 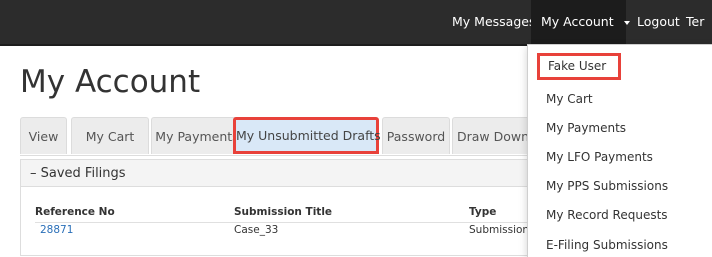 I want to click on col-type: Type, so click(x=483, y=212).